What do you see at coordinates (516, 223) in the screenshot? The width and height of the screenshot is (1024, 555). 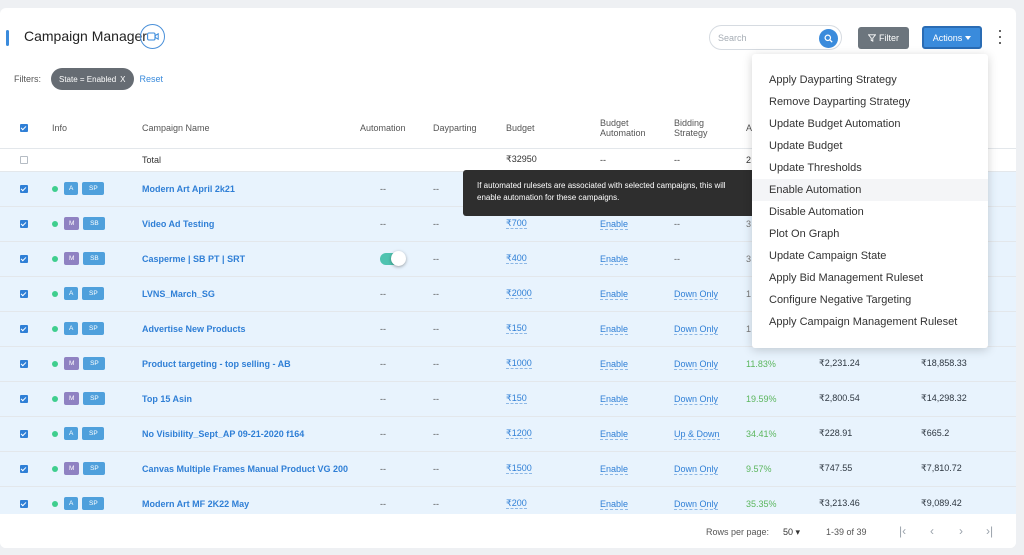 I see `budget-link: ₹700` at bounding box center [516, 223].